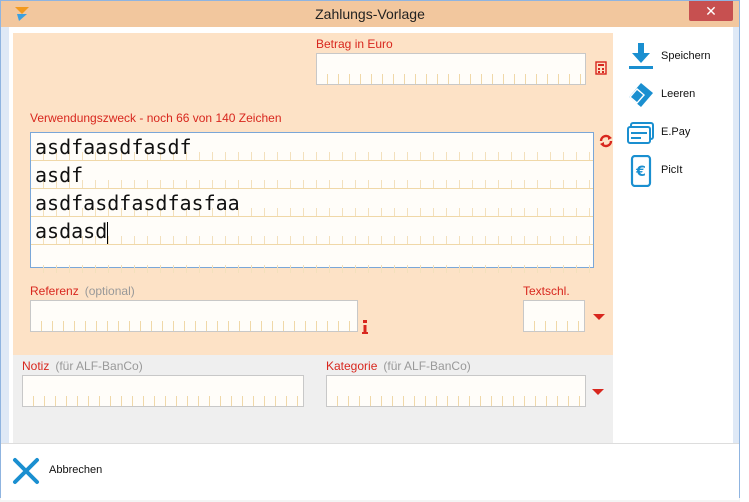 Image resolution: width=749 pixels, height=502 pixels. What do you see at coordinates (312, 231) in the screenshot?
I see `purpose-line: asdasd` at bounding box center [312, 231].